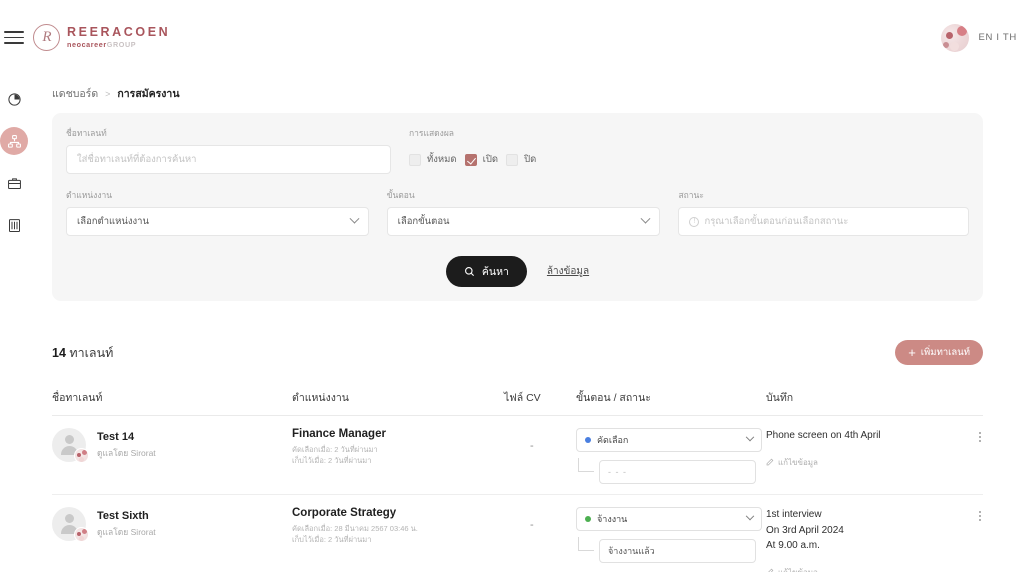  I want to click on logo-brand-sub: neocareerGROUP, so click(118, 45).